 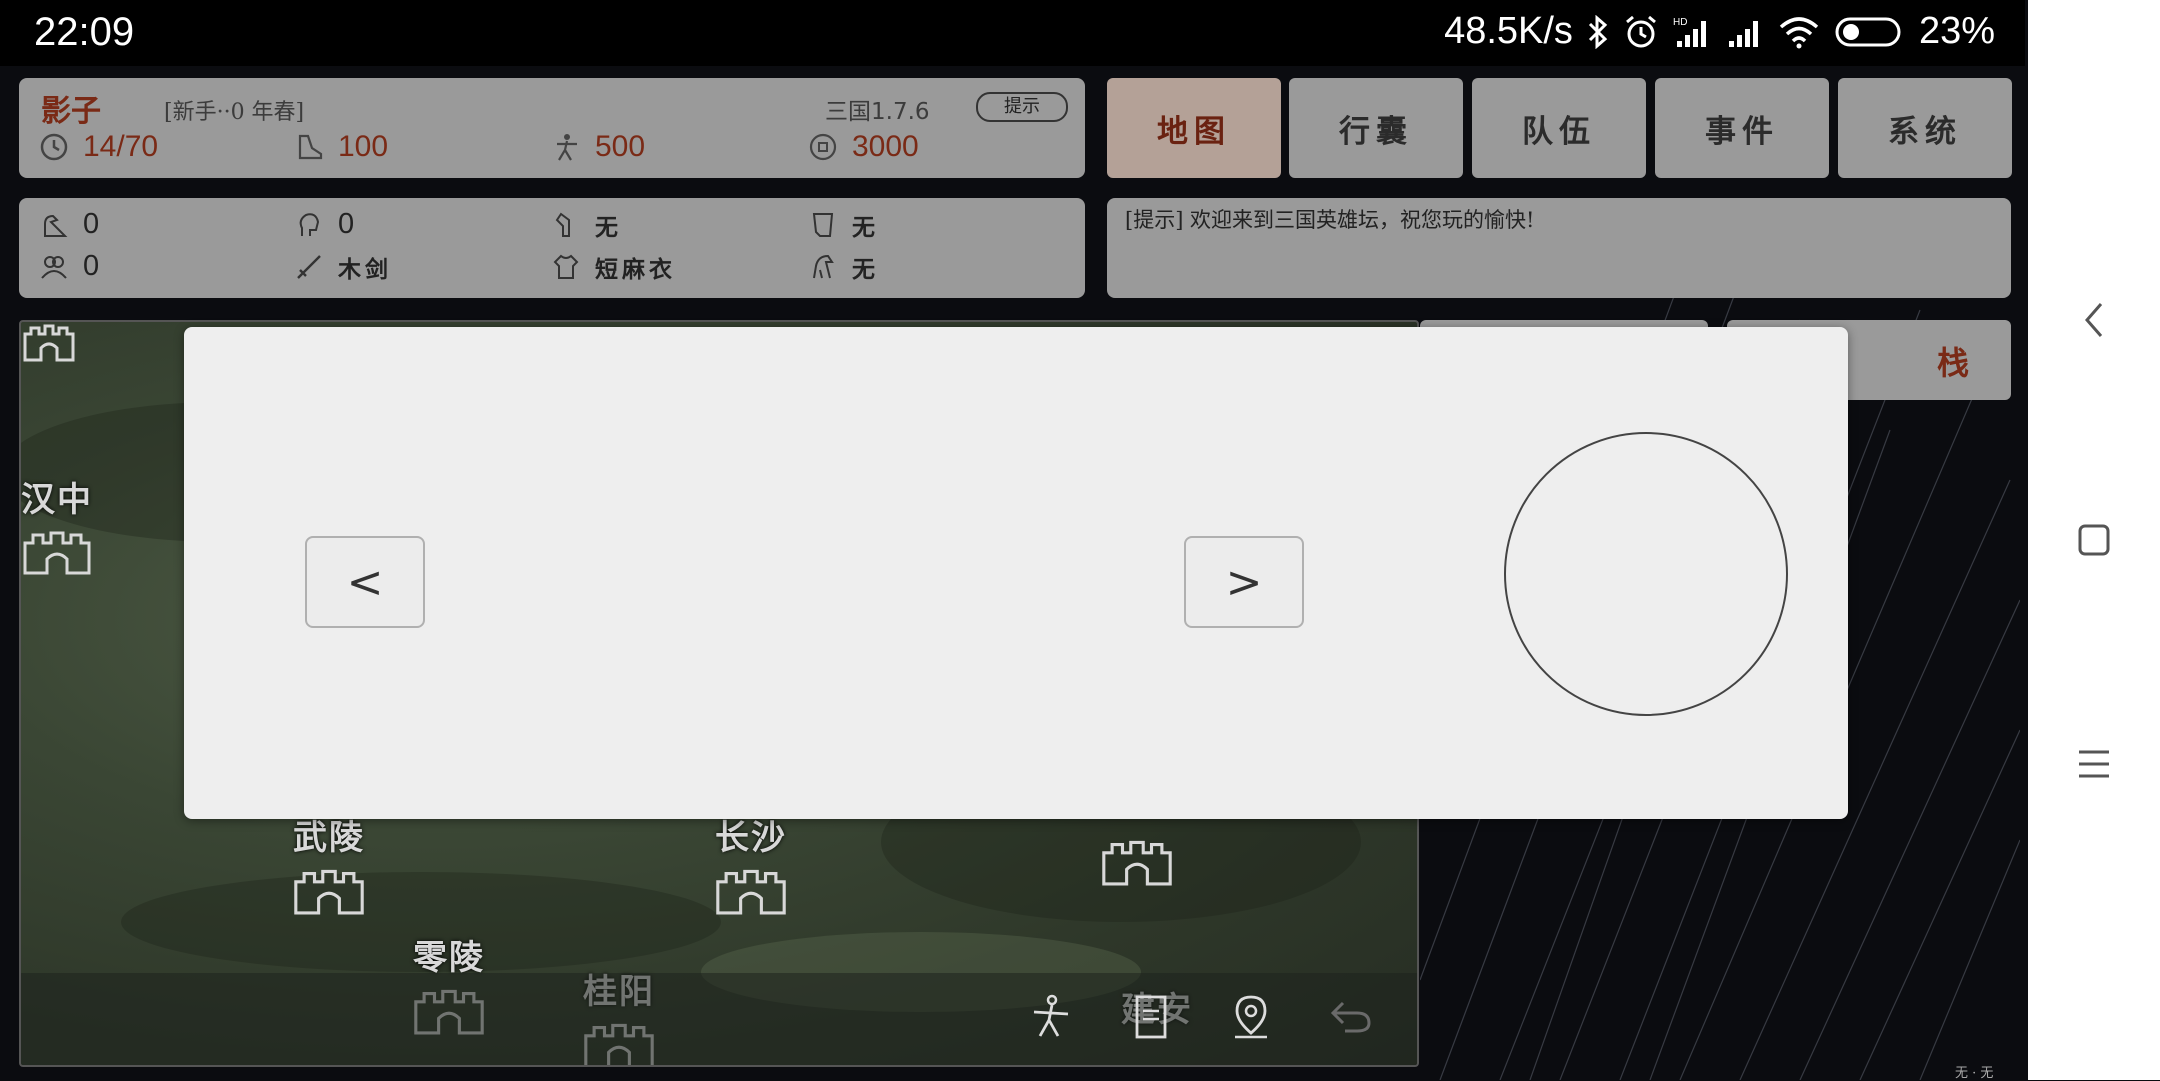 What do you see at coordinates (324, 224) in the screenshot?
I see `attr-2: 0` at bounding box center [324, 224].